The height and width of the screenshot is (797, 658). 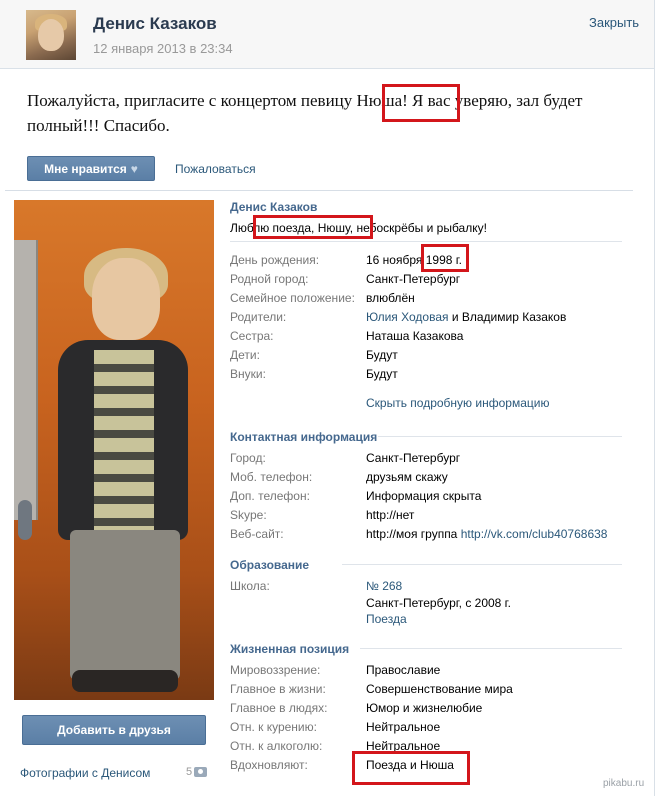 I want to click on profile-name: Денис Казаков, so click(x=274, y=207).